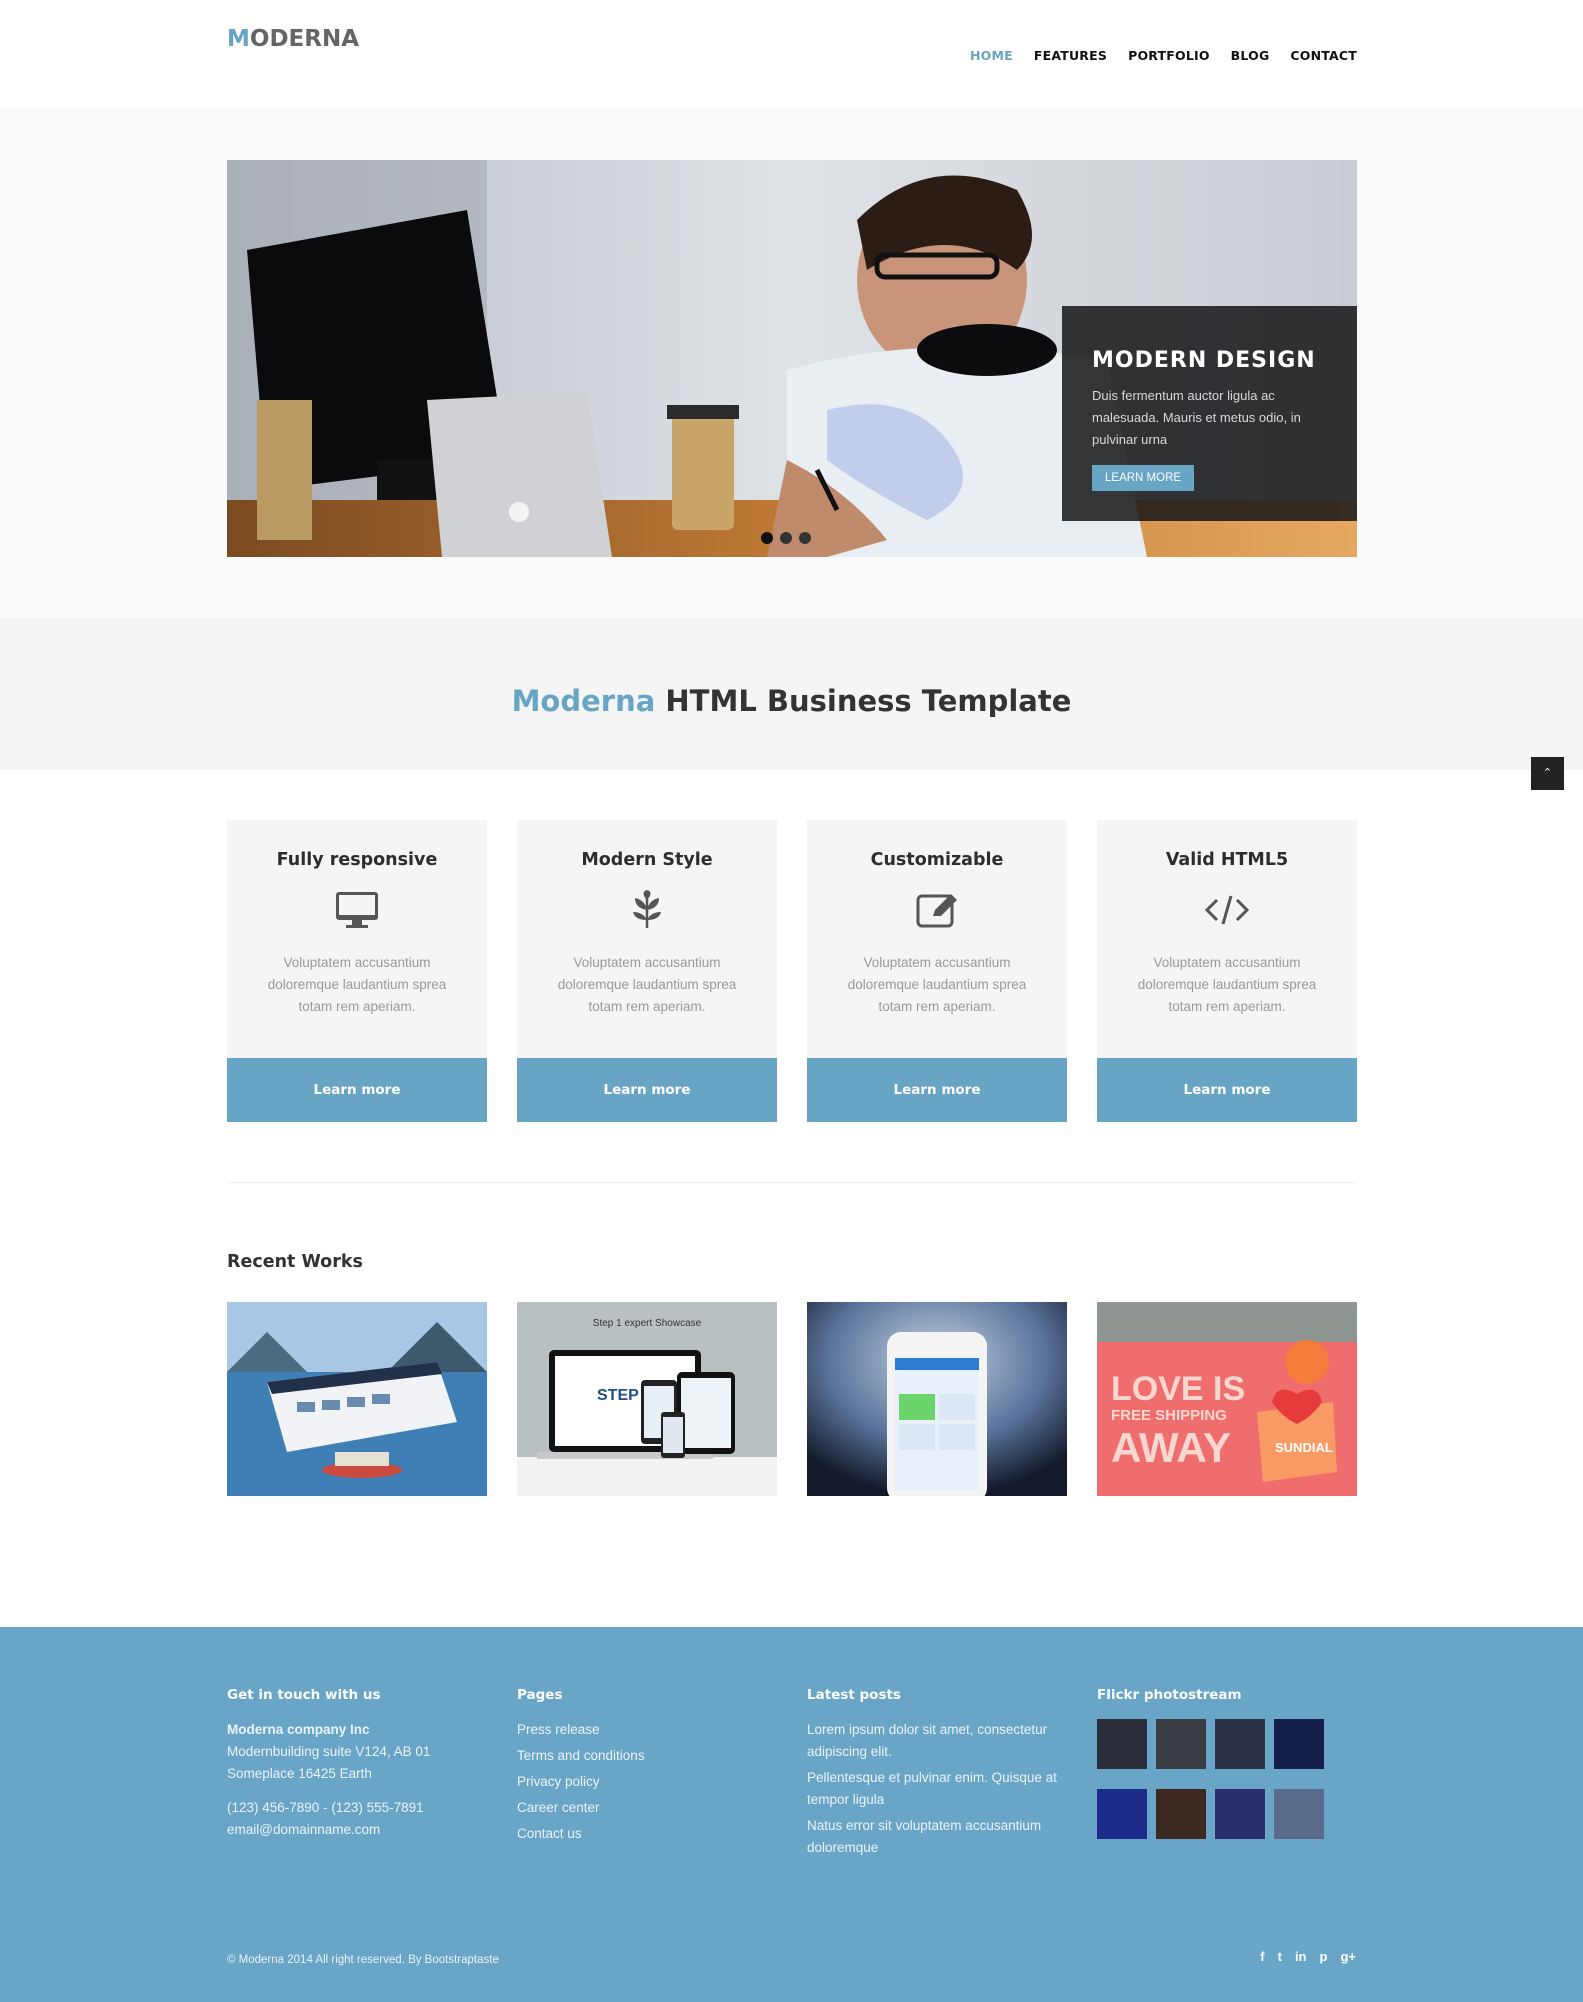  What do you see at coordinates (647, 1399) in the screenshot?
I see `work-thumb-step1: Step 1 expert Showcase STEP` at bounding box center [647, 1399].